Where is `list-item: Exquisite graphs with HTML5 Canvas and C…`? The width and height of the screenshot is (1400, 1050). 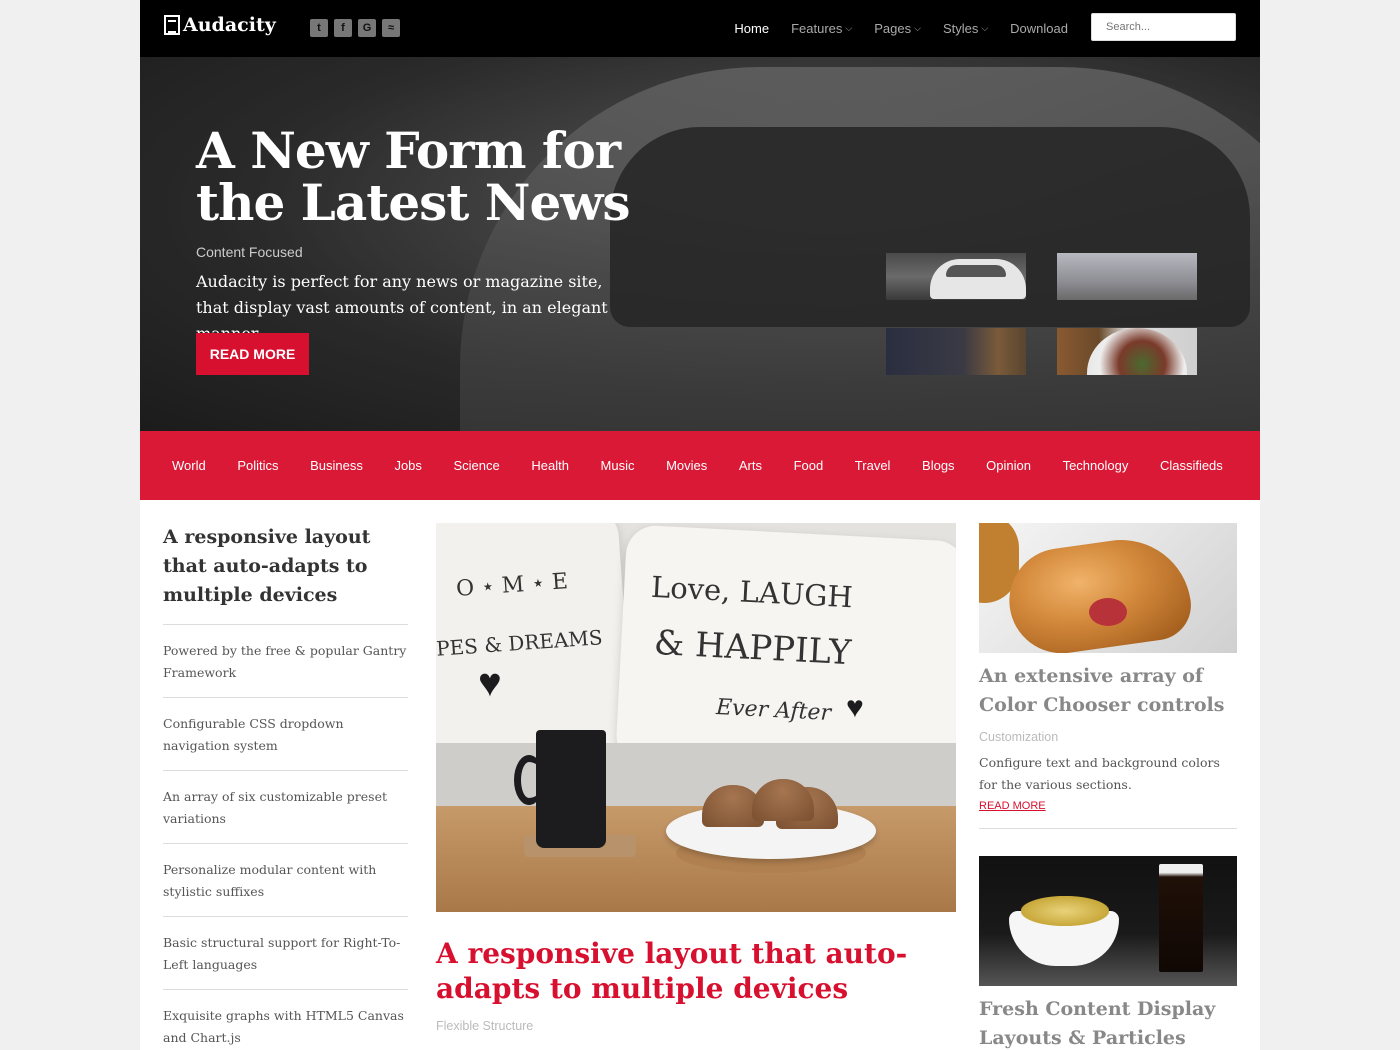
list-item: Exquisite graphs with HTML5 Canvas and C… is located at coordinates (285, 1020).